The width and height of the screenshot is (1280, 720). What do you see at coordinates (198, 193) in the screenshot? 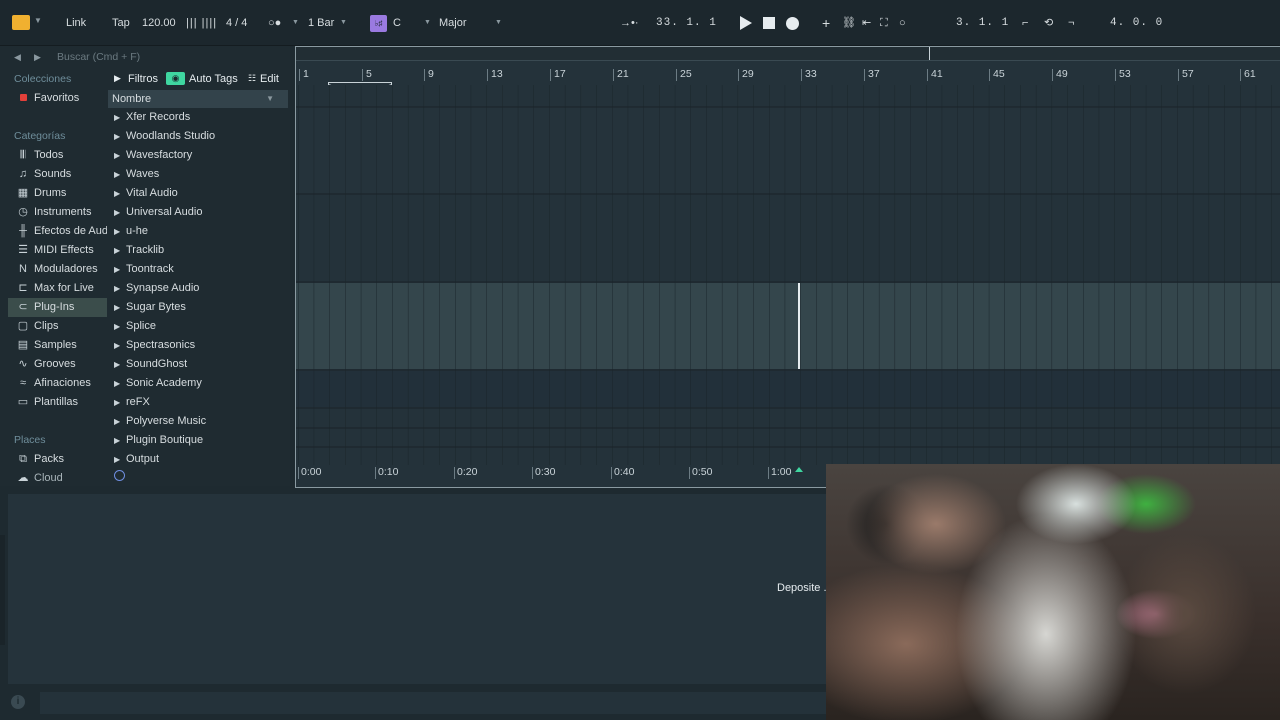
I see `list-item: ▶ Vital Audio` at bounding box center [198, 193].